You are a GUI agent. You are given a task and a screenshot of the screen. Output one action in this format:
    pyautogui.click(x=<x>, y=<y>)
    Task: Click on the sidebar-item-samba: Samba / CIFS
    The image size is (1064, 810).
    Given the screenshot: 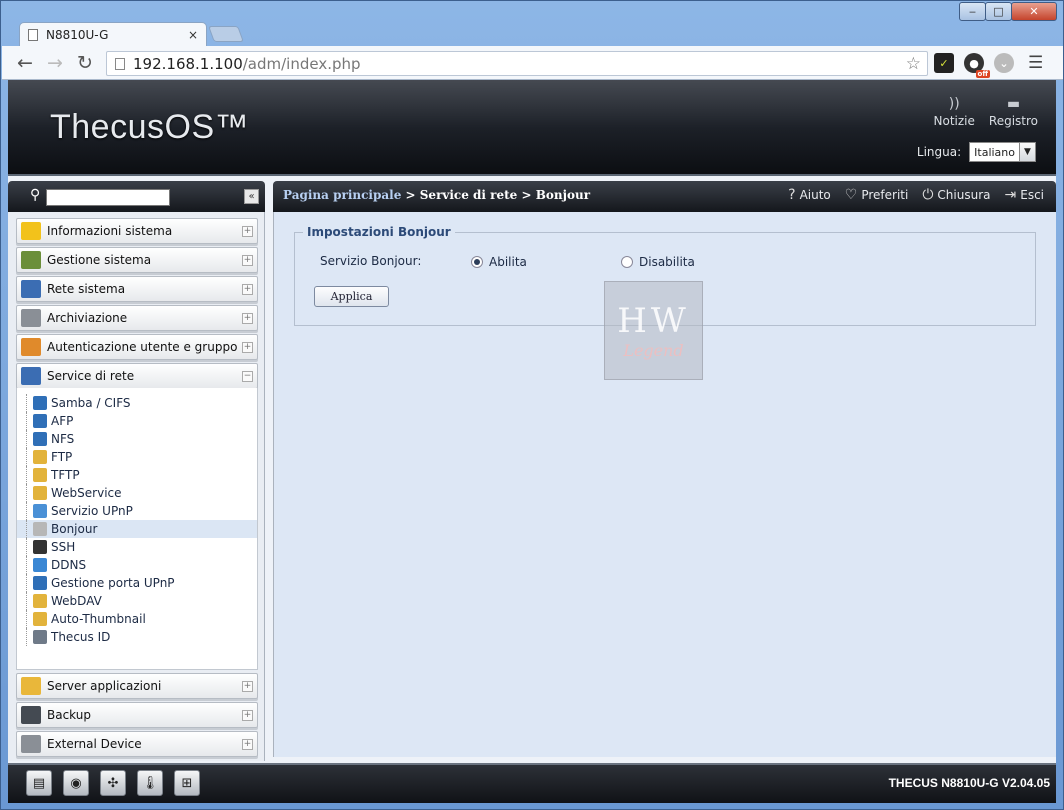 What is the action you would take?
    pyautogui.click(x=137, y=403)
    